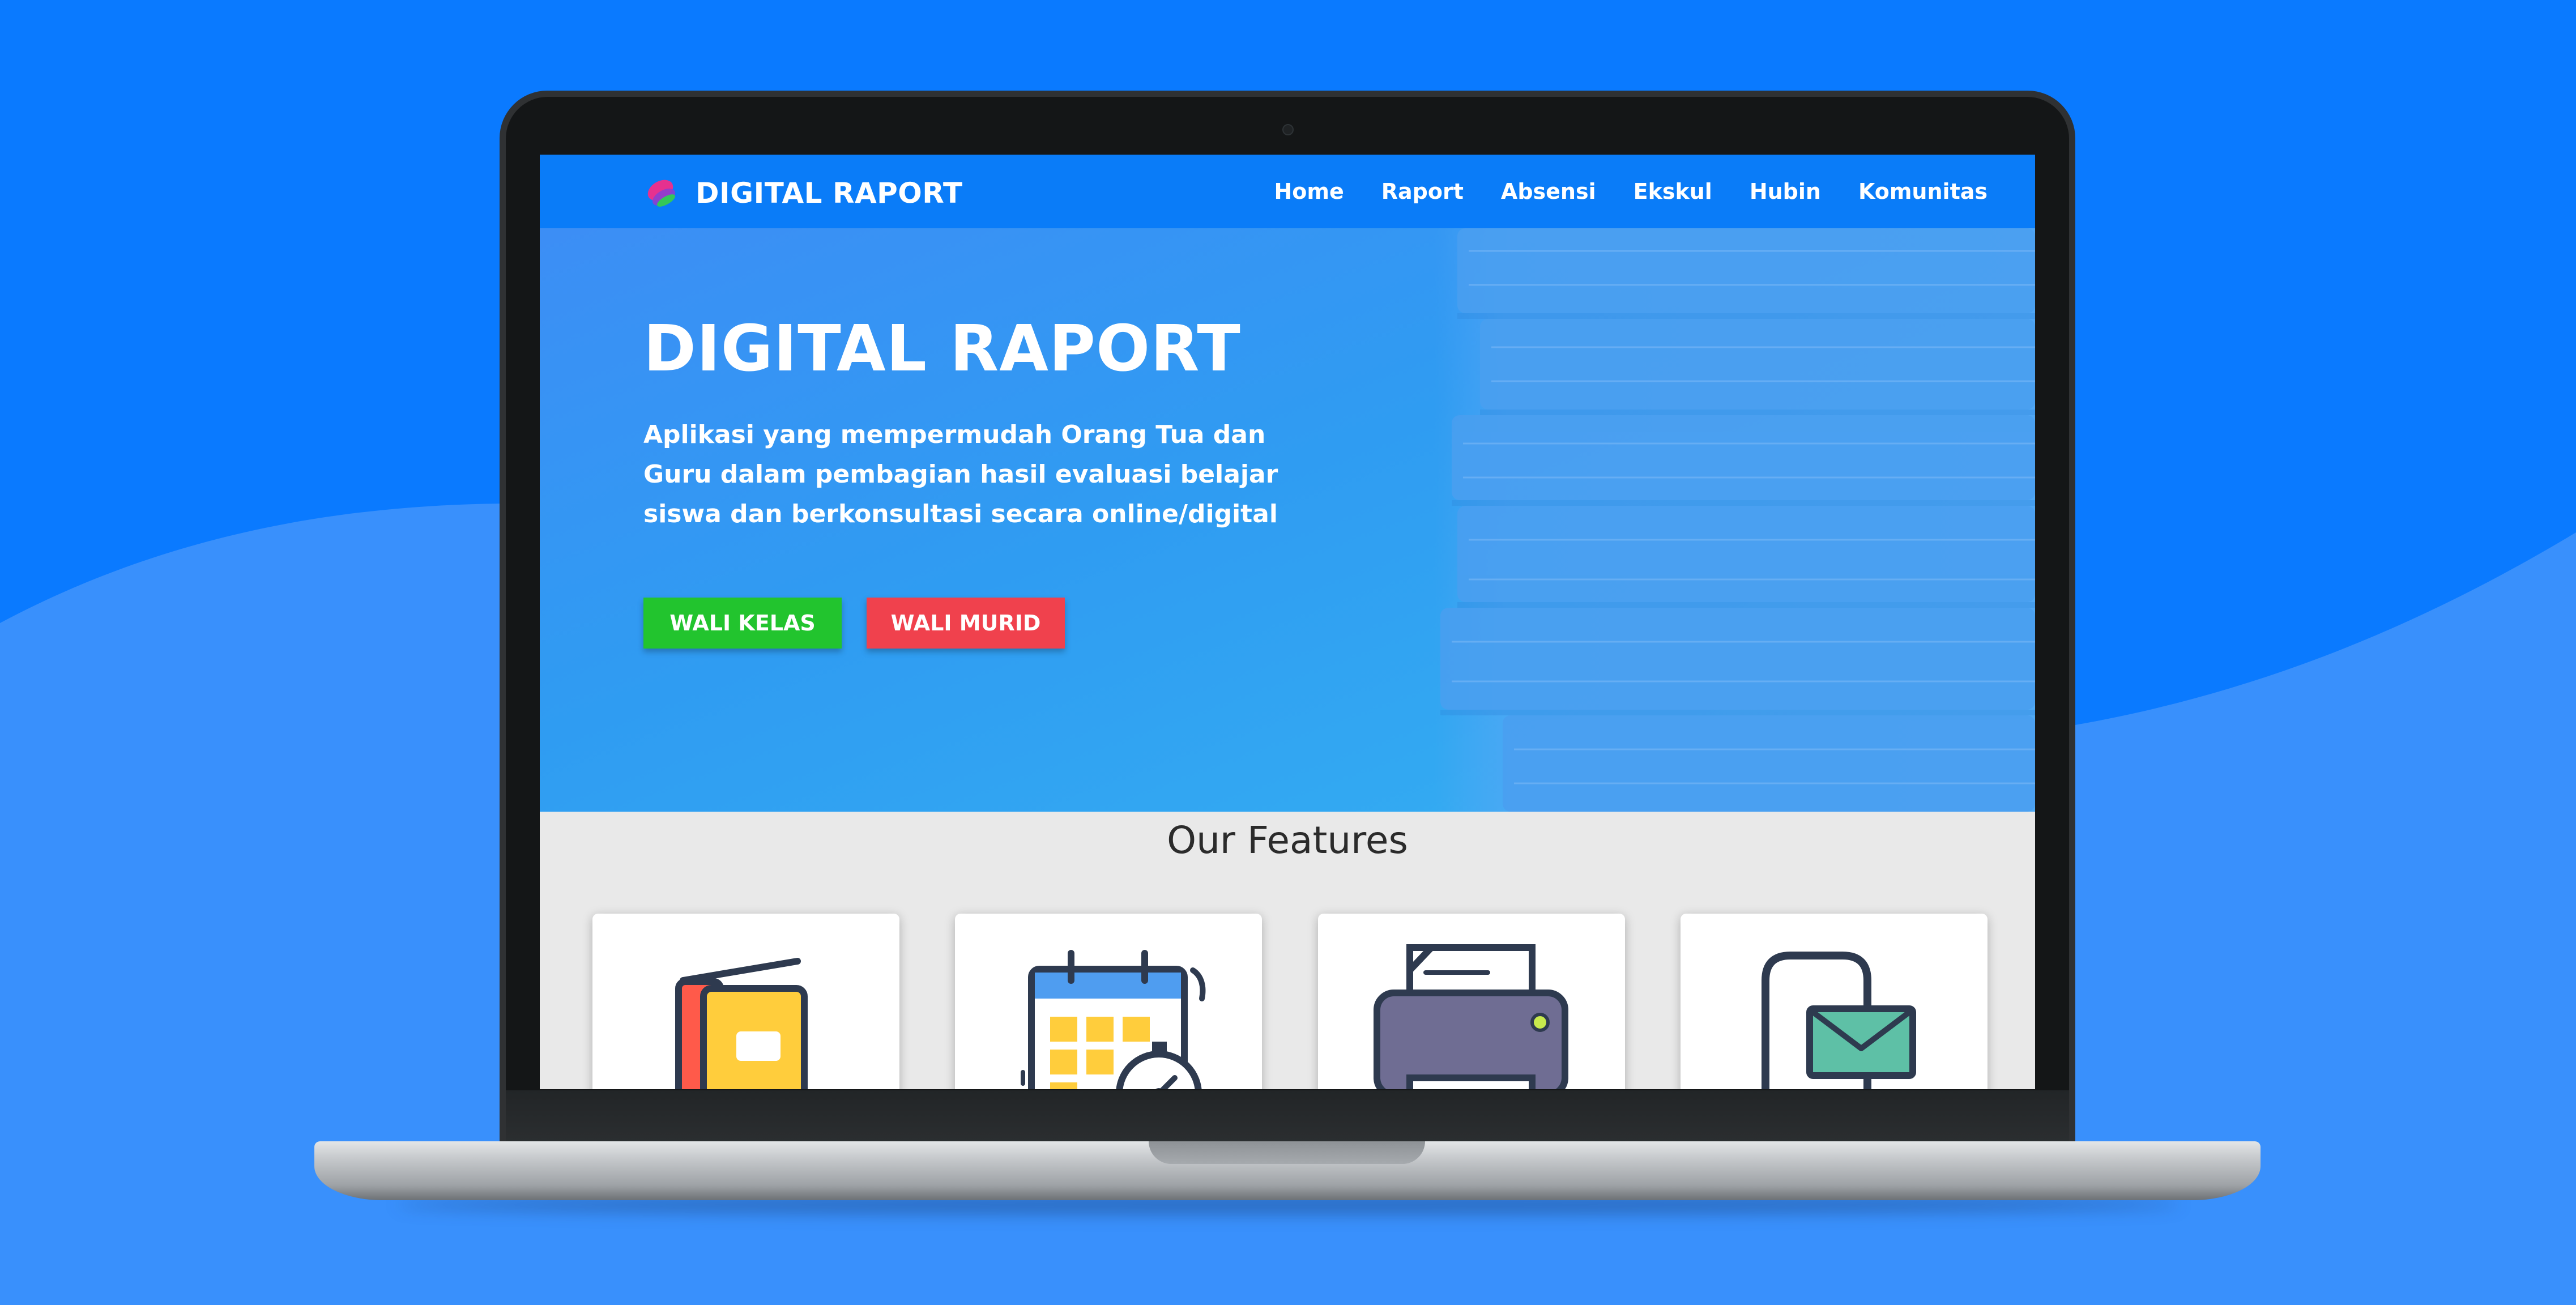 This screenshot has width=2576, height=1305. I want to click on features-section: Our Features, so click(1287, 950).